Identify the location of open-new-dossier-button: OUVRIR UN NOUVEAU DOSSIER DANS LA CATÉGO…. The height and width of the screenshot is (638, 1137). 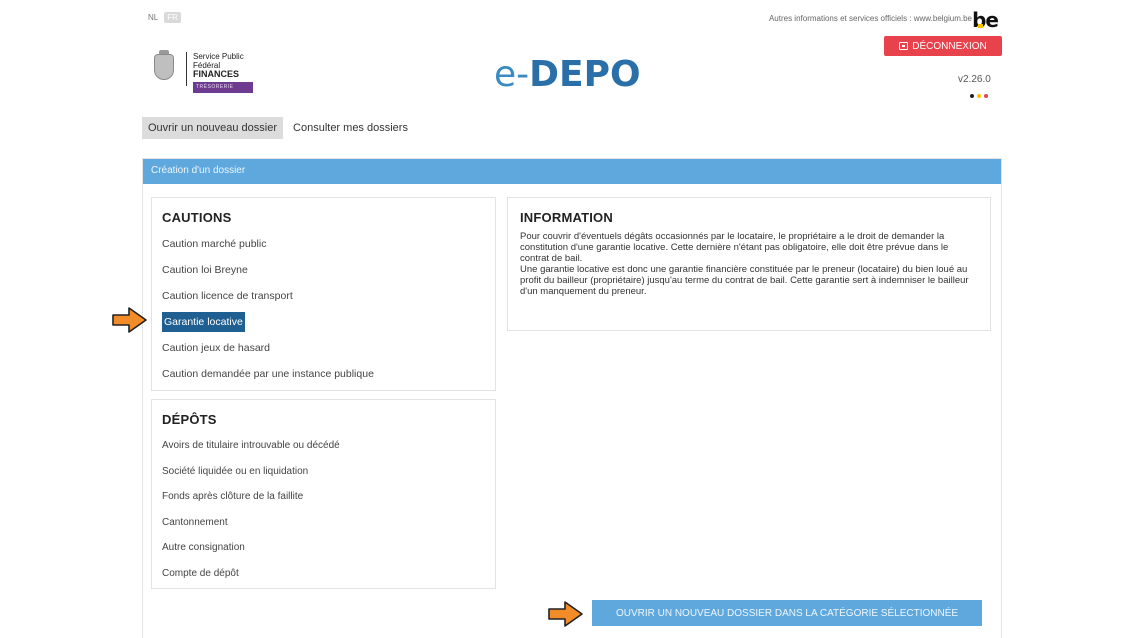
(787, 613).